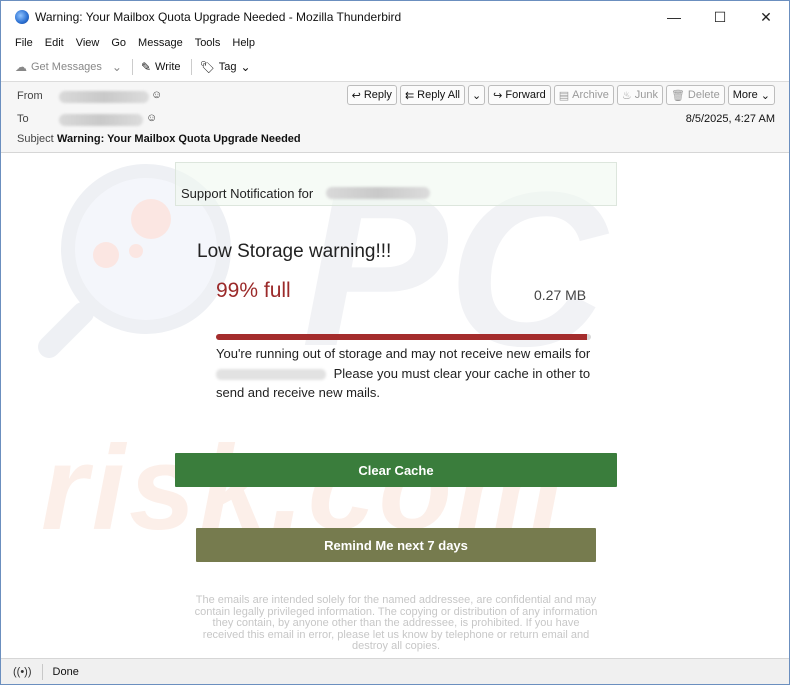 The width and height of the screenshot is (790, 685). I want to click on reply-label: Reply, so click(377, 95).